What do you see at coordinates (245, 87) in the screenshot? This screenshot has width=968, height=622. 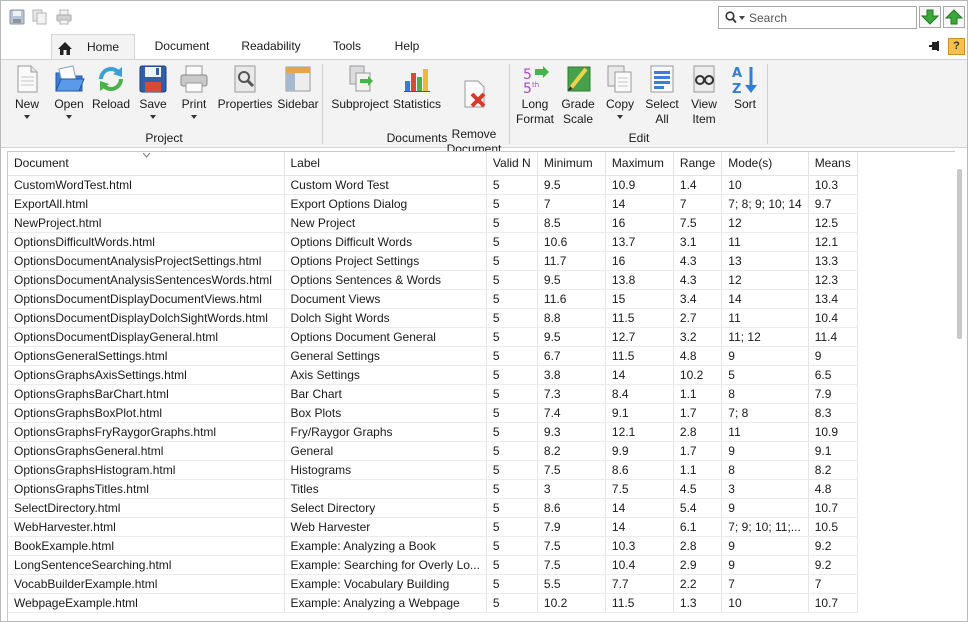 I see `properties-button: Properties` at bounding box center [245, 87].